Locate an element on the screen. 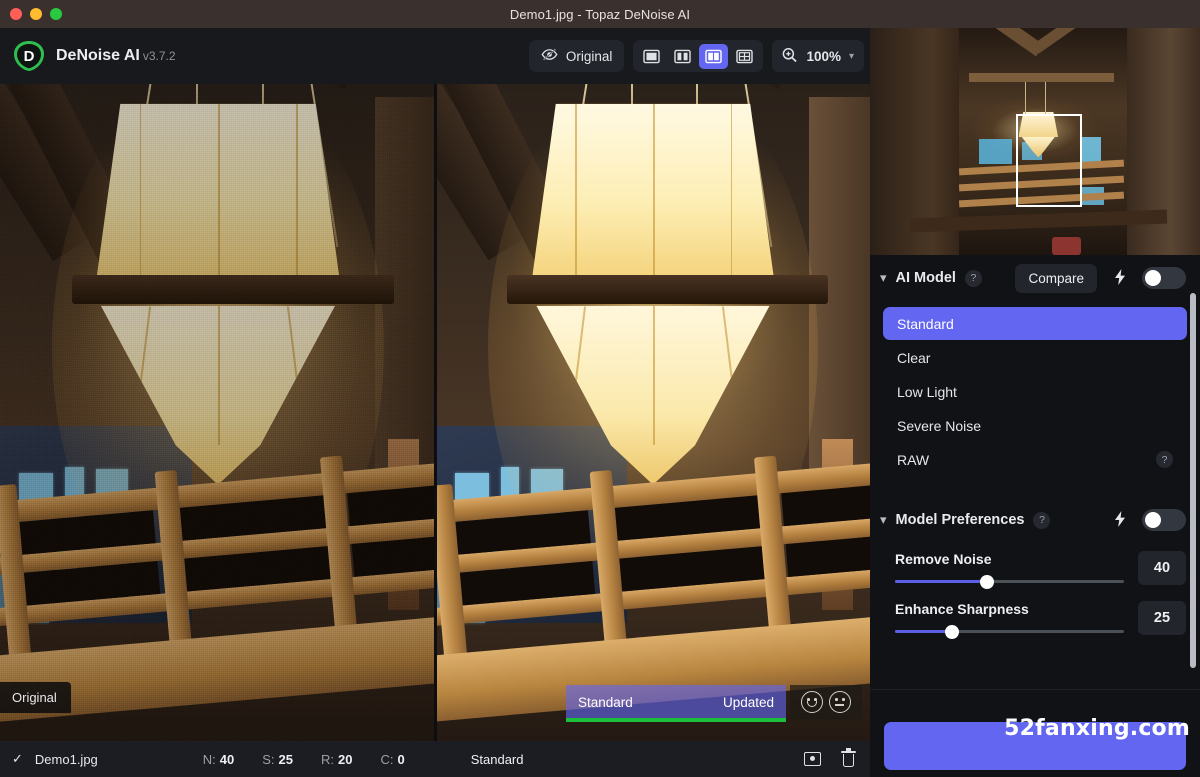  compare-button: Compare is located at coordinates (1056, 278).